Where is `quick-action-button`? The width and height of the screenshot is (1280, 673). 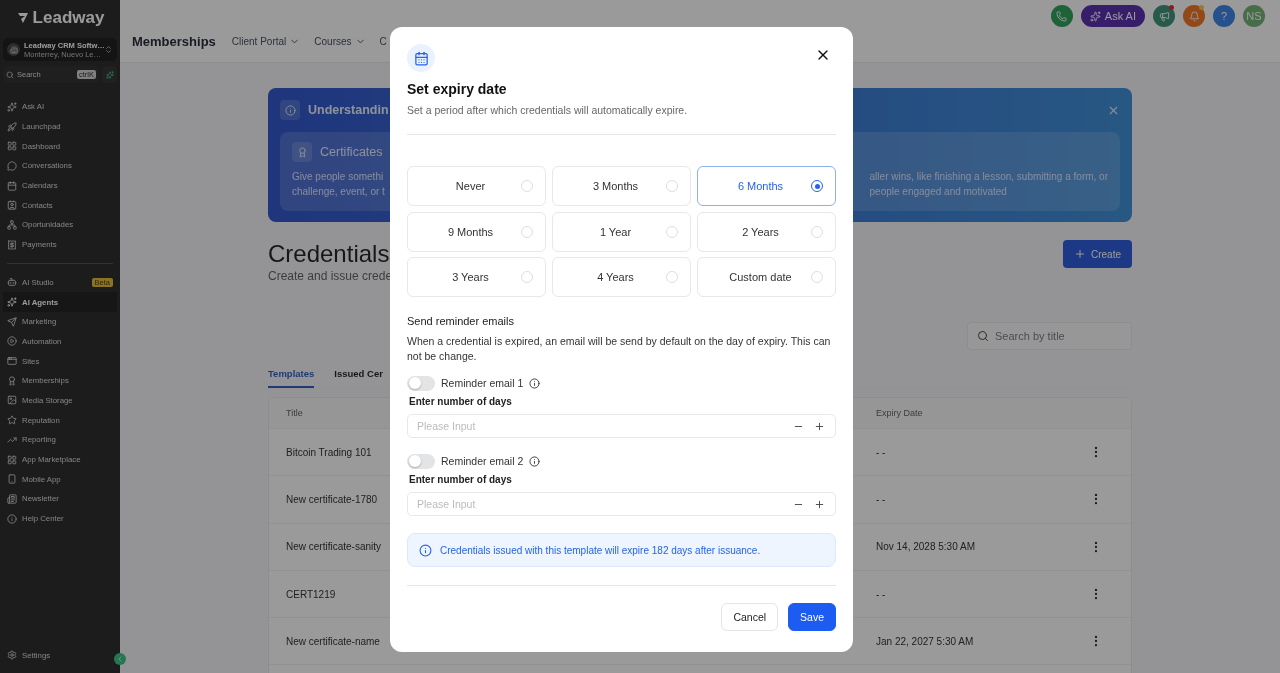 quick-action-button is located at coordinates (109, 74).